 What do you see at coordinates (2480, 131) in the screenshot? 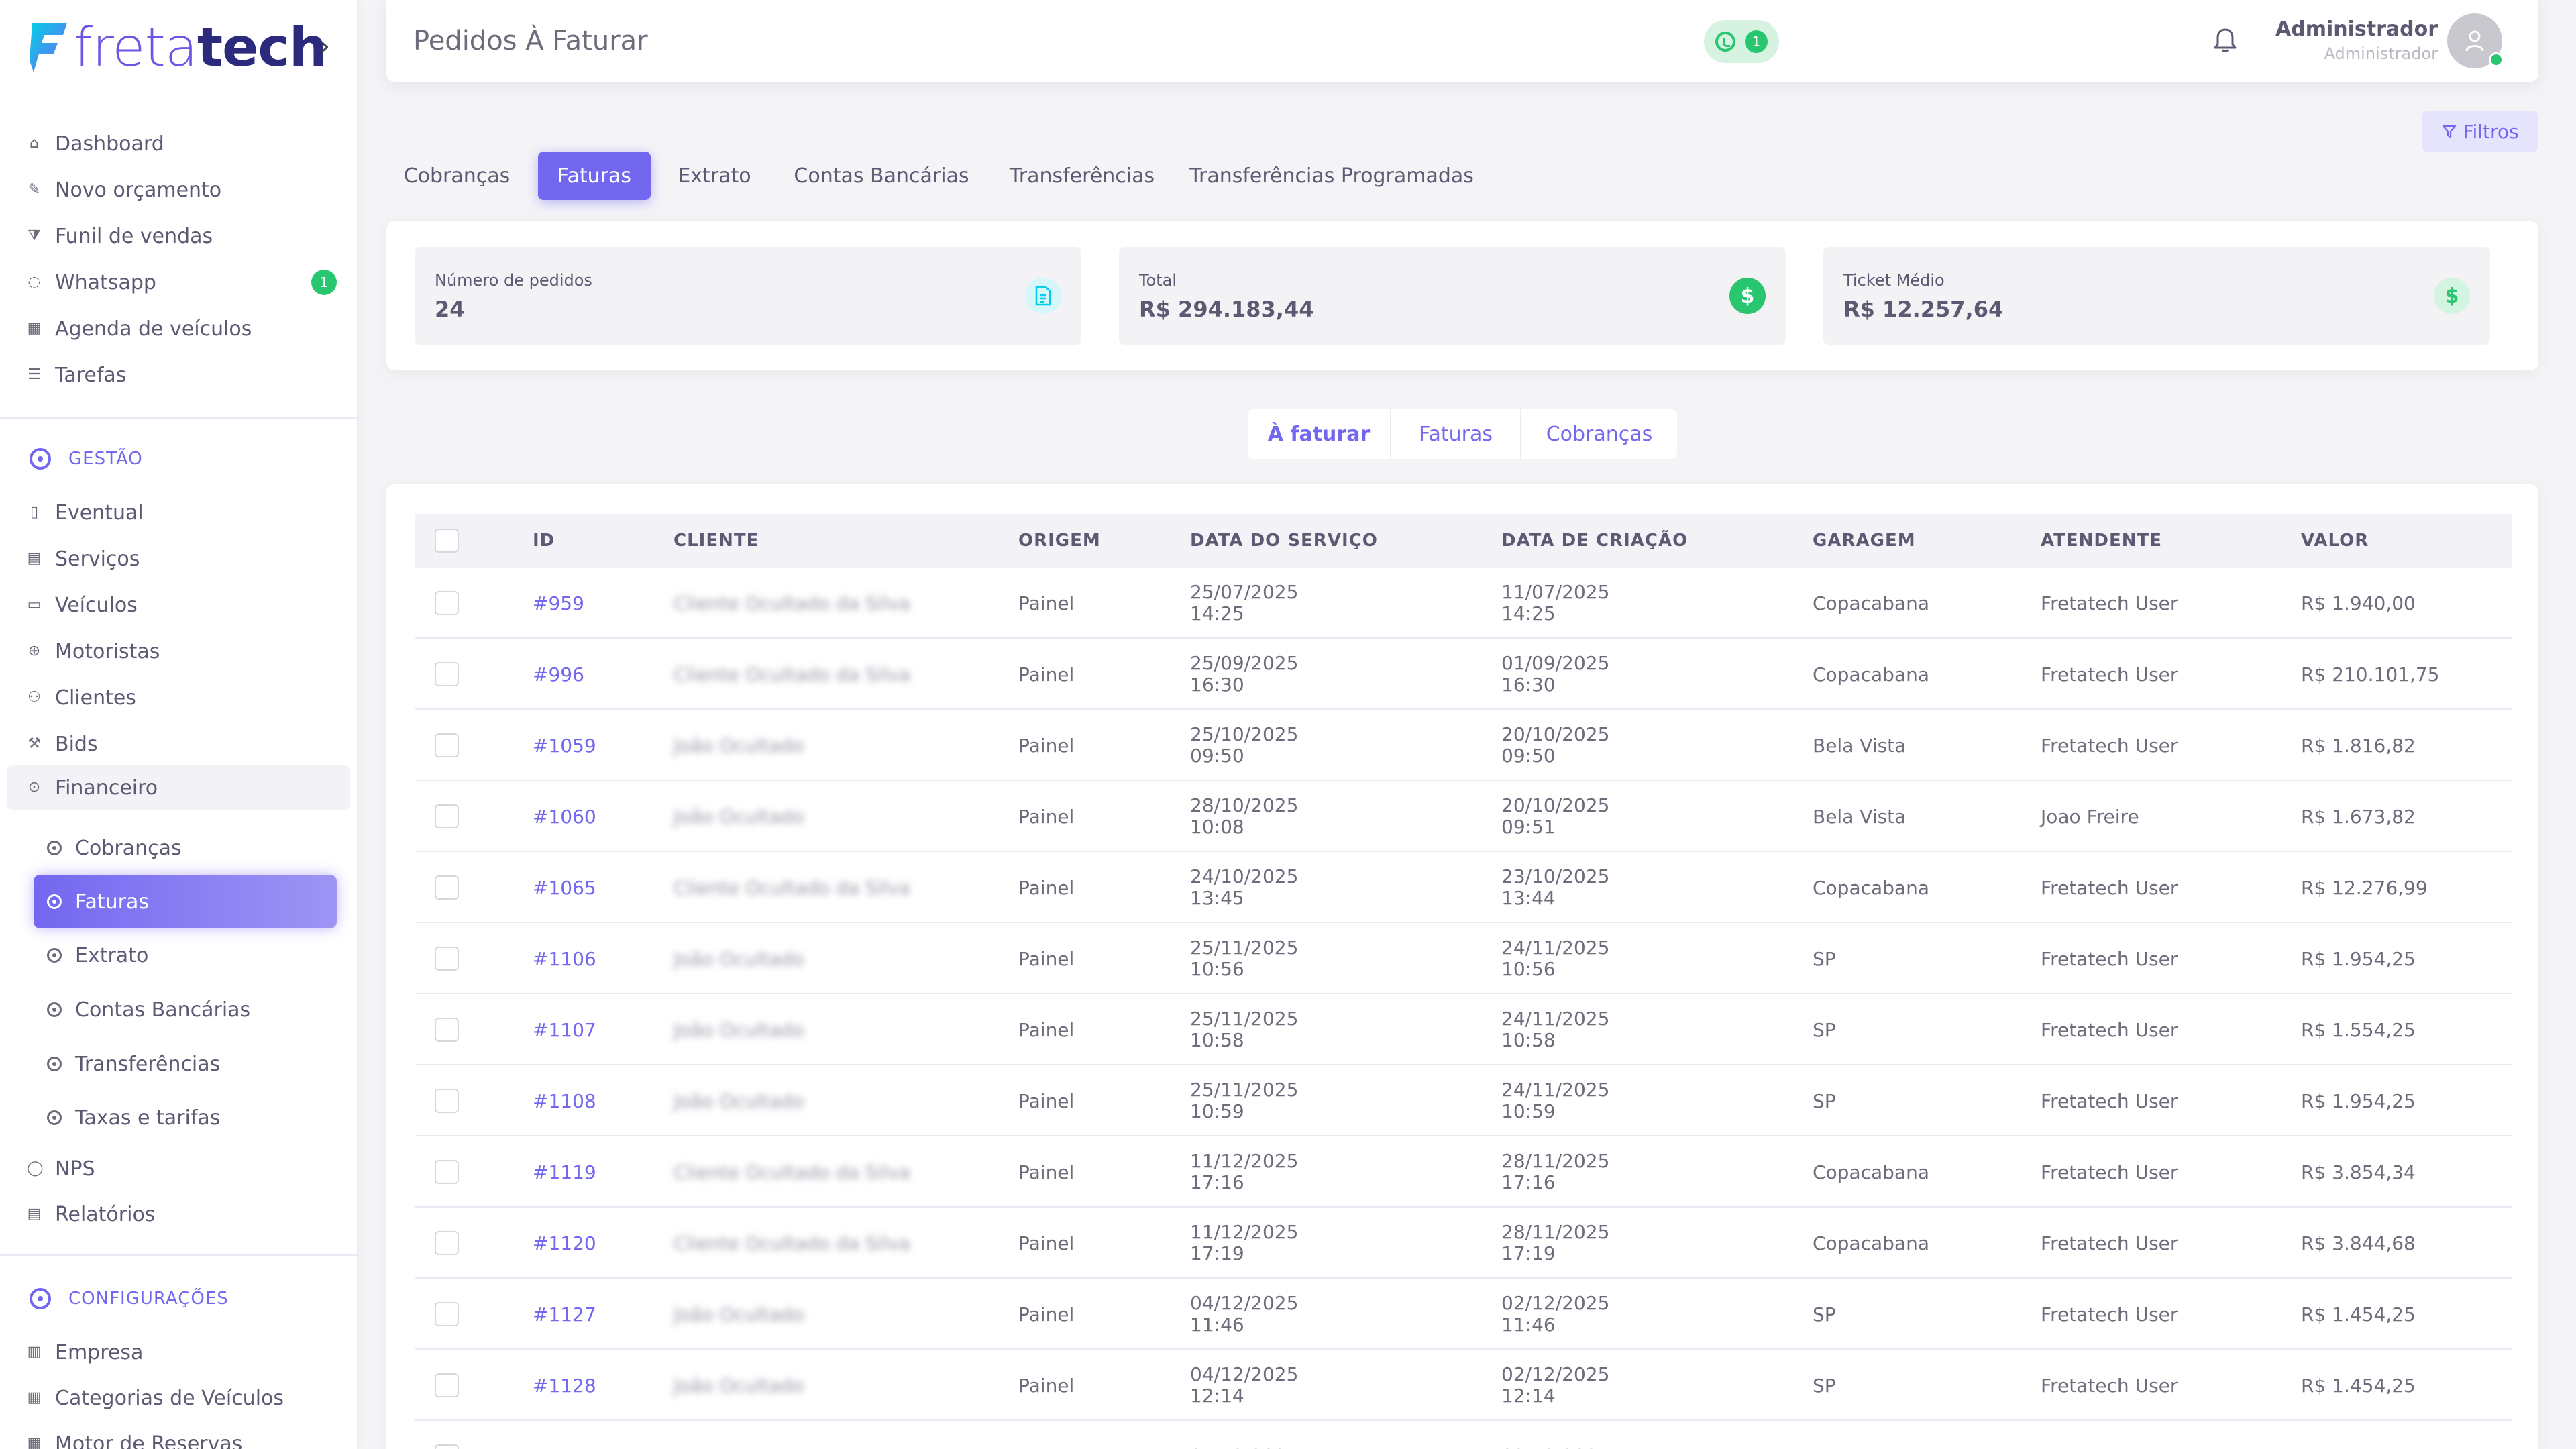
I see `filters-button: Filtros` at bounding box center [2480, 131].